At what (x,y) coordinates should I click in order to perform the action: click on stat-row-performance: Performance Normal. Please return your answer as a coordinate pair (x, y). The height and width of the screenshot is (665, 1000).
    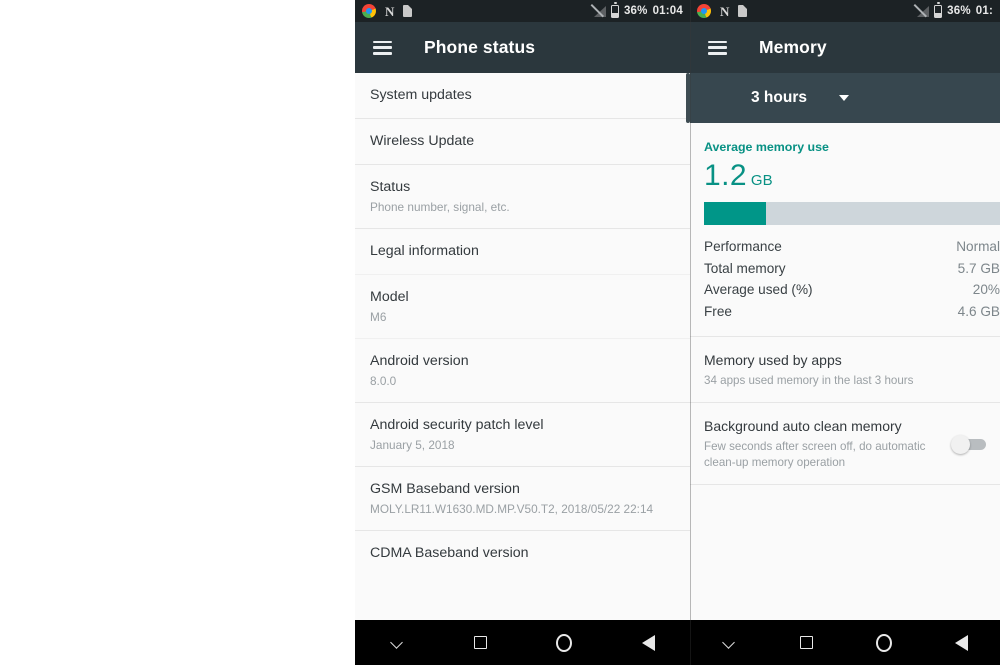
    Looking at the image, I should click on (852, 247).